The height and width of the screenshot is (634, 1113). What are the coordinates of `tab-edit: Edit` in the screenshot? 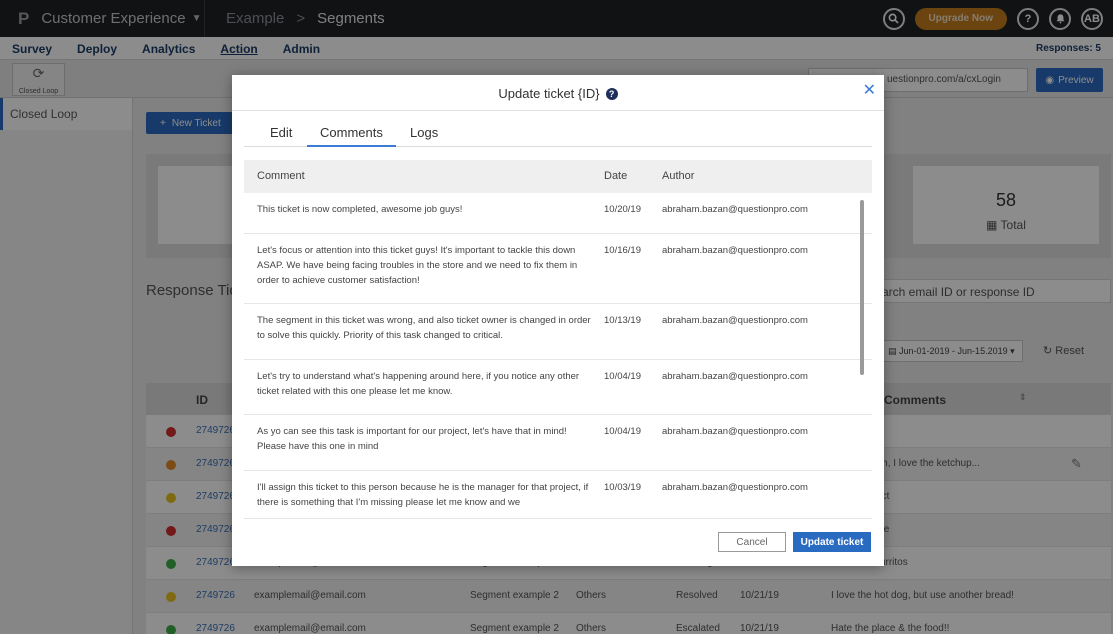 It's located at (281, 132).